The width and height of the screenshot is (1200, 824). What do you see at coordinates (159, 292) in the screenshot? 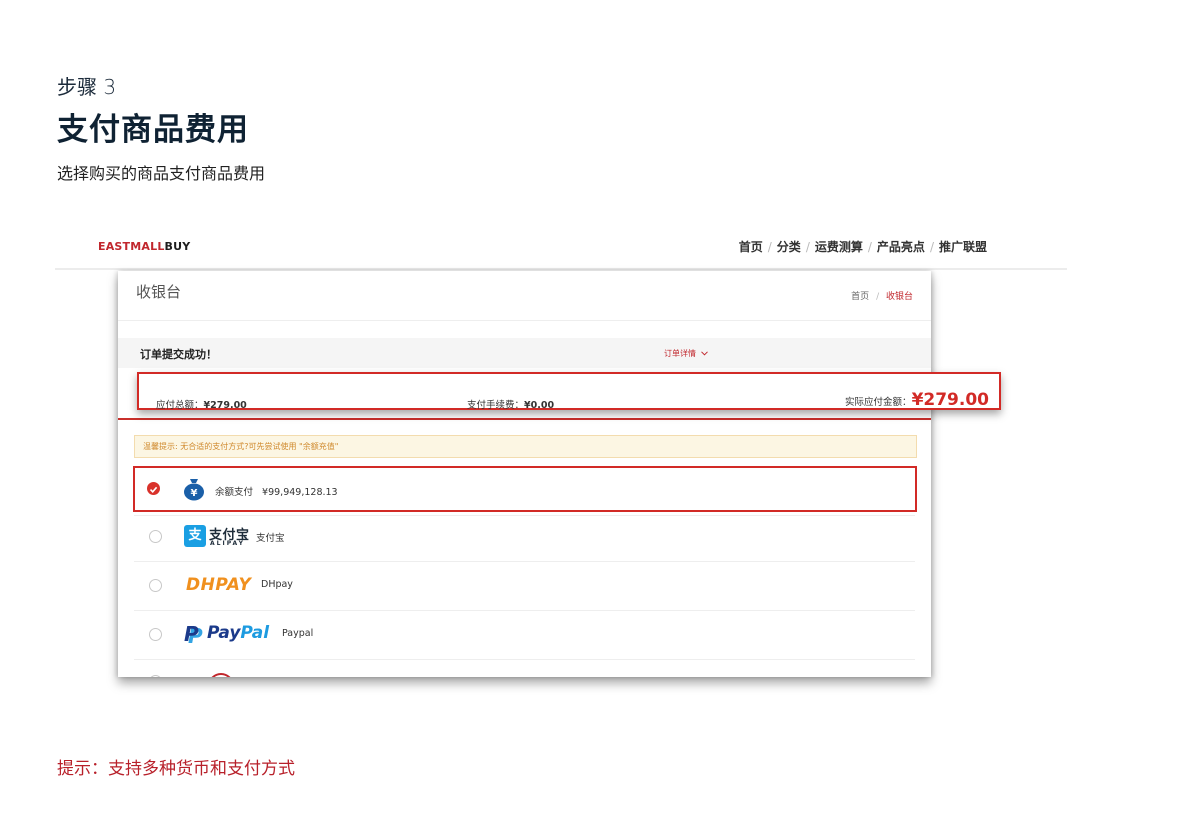
I see `page-title: 收银台` at bounding box center [159, 292].